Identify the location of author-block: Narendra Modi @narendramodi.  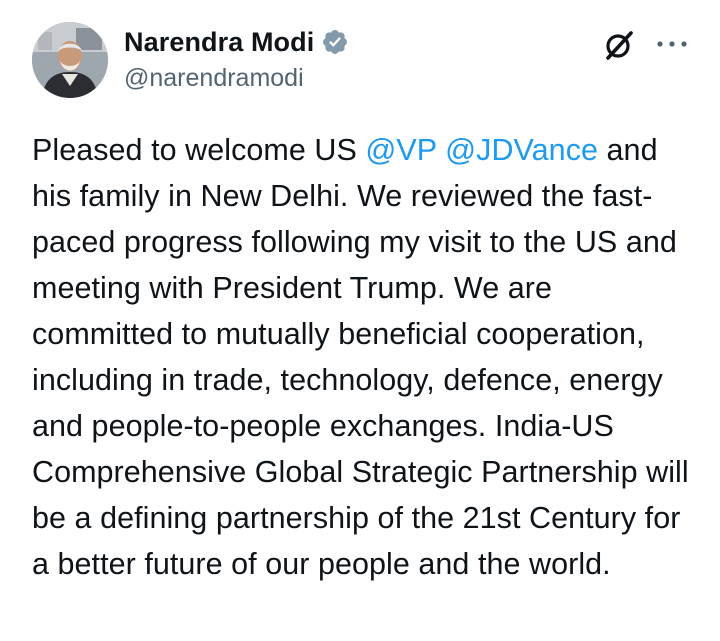
(236, 58).